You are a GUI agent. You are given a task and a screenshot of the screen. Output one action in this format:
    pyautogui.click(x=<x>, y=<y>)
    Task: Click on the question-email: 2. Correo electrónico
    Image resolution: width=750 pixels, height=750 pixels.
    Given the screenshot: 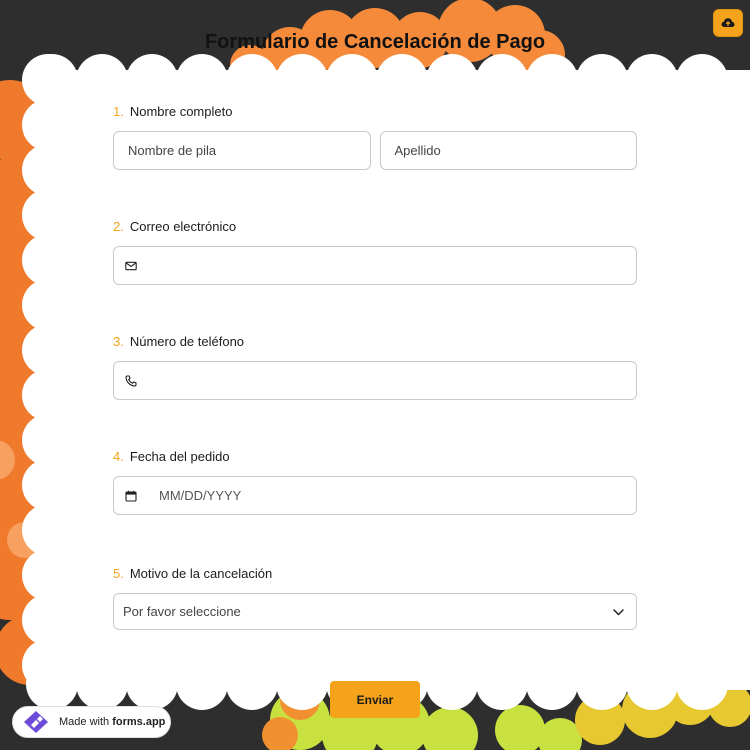 What is the action you would take?
    pyautogui.click(x=375, y=251)
    